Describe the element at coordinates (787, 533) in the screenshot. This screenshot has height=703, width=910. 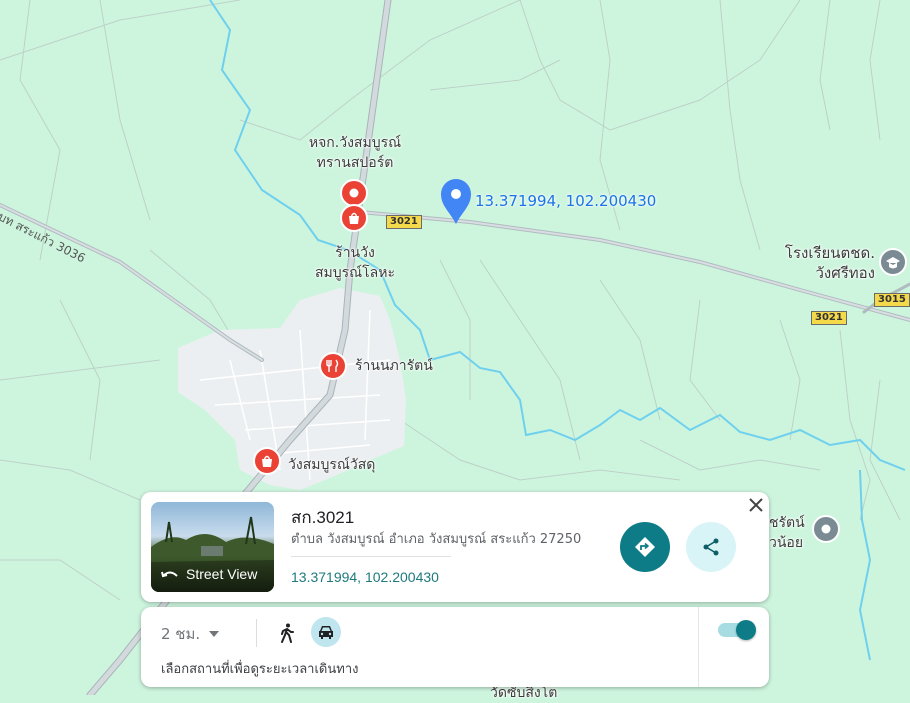
I see `place-label-partial: ชรัตน์ วน้อย` at that location.